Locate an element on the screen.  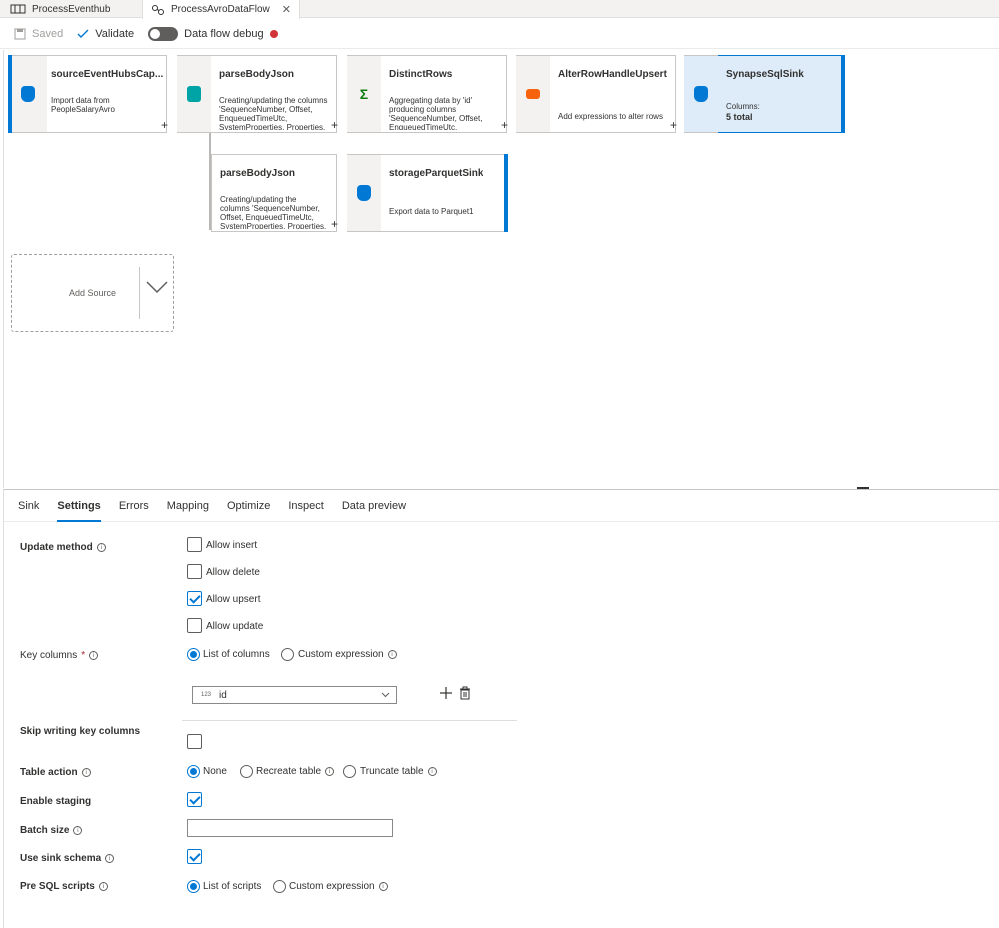
close-icon: ✕ is located at coordinates (286, 9).